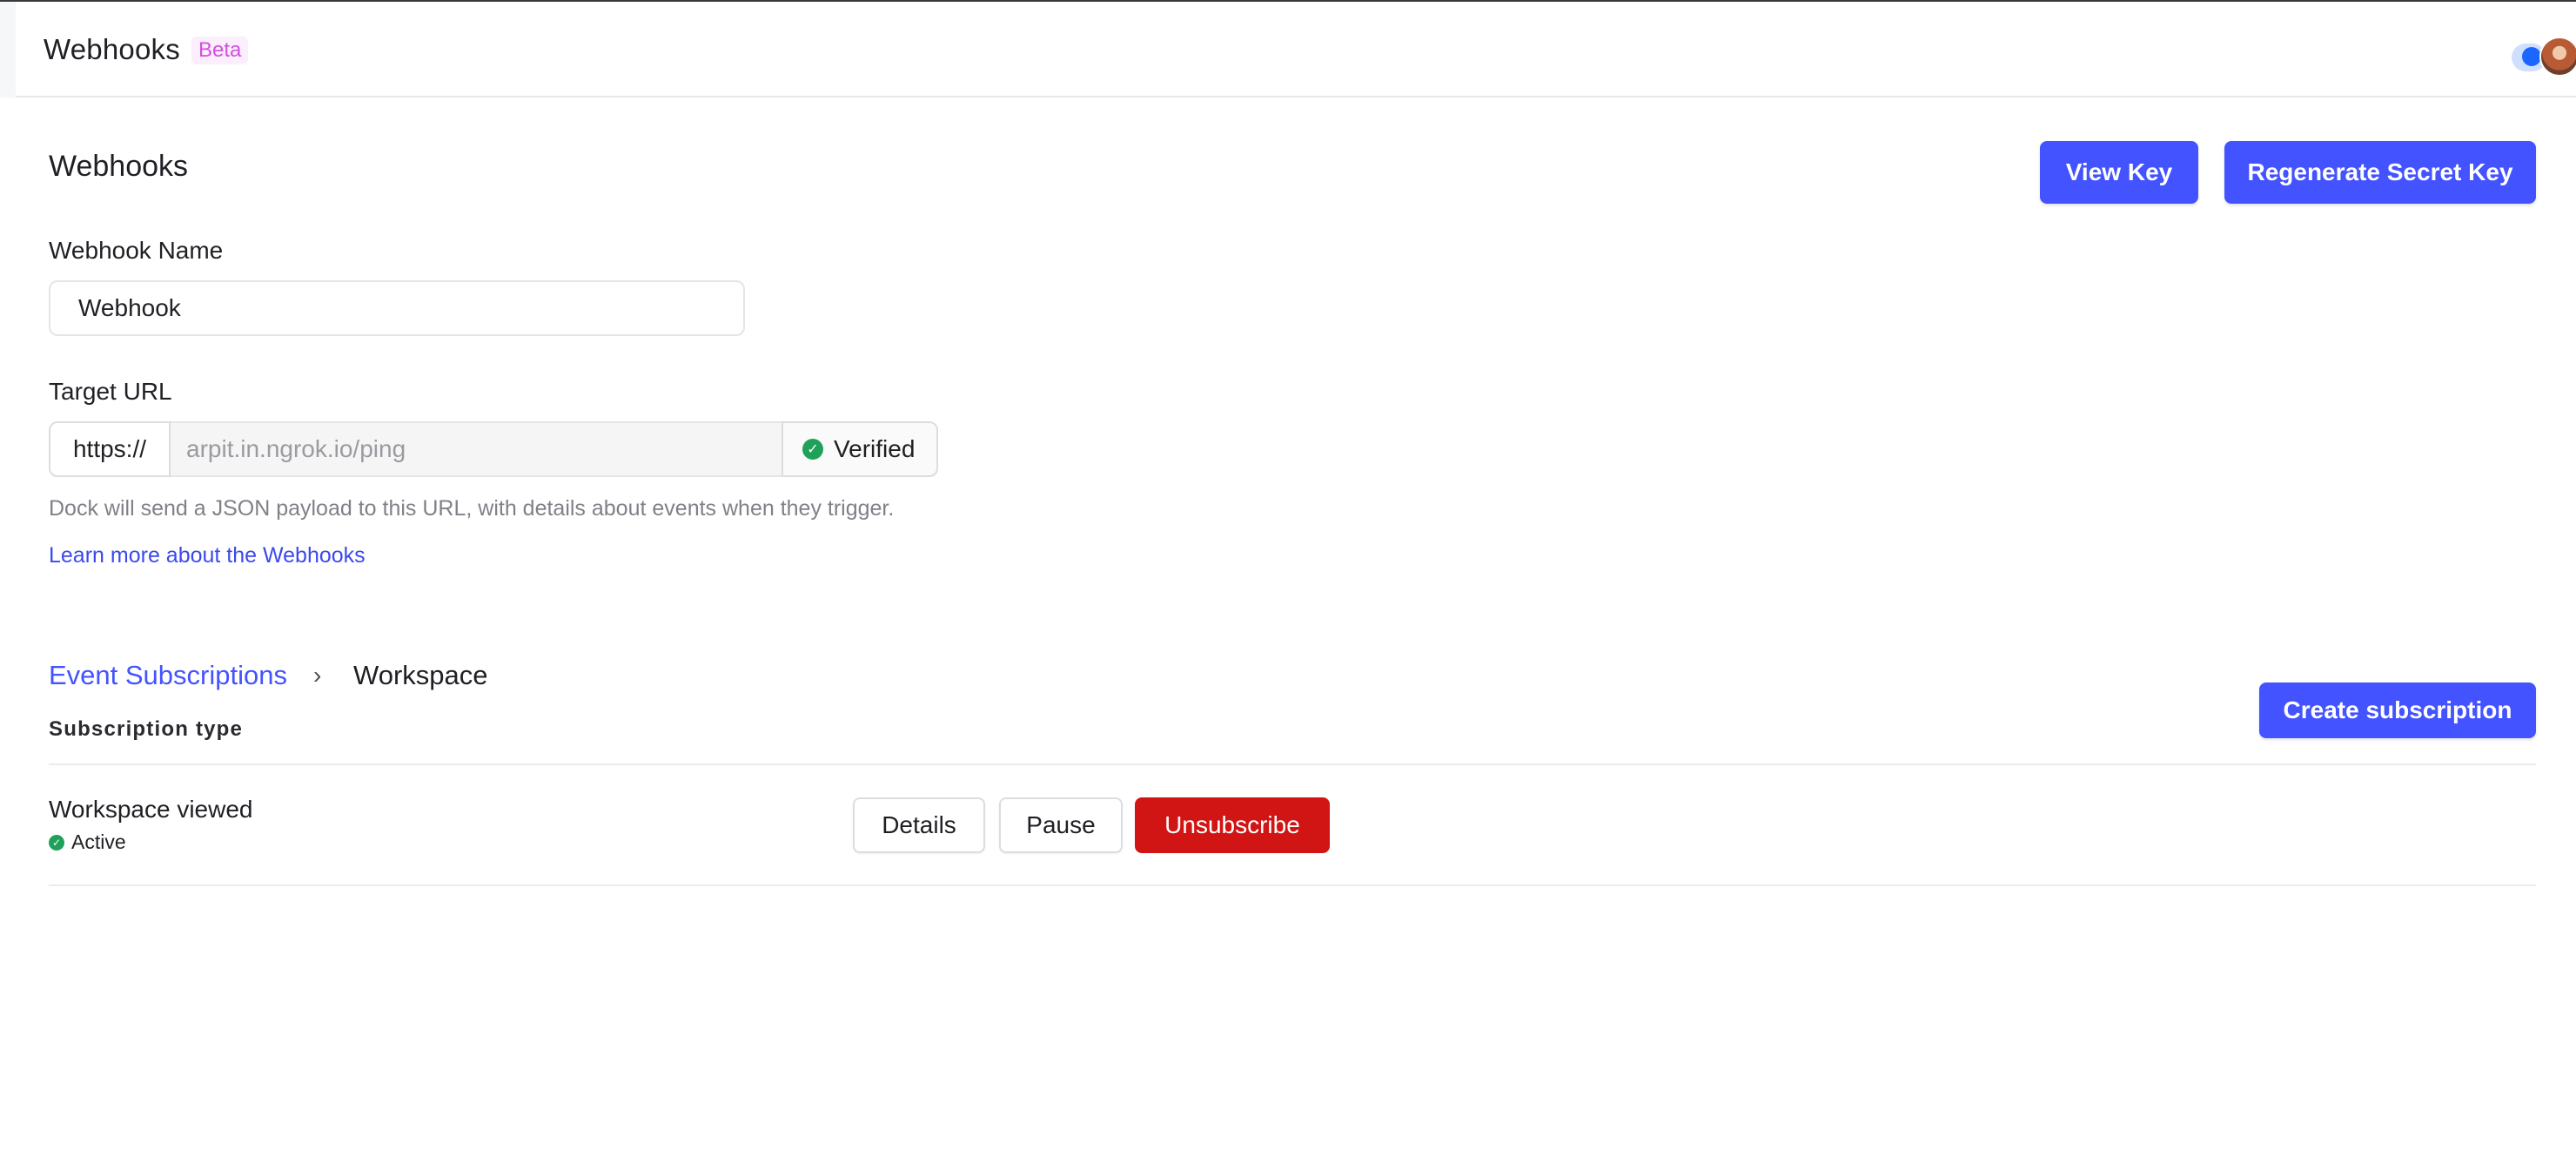  What do you see at coordinates (220, 50) in the screenshot?
I see `beta-badge: Beta` at bounding box center [220, 50].